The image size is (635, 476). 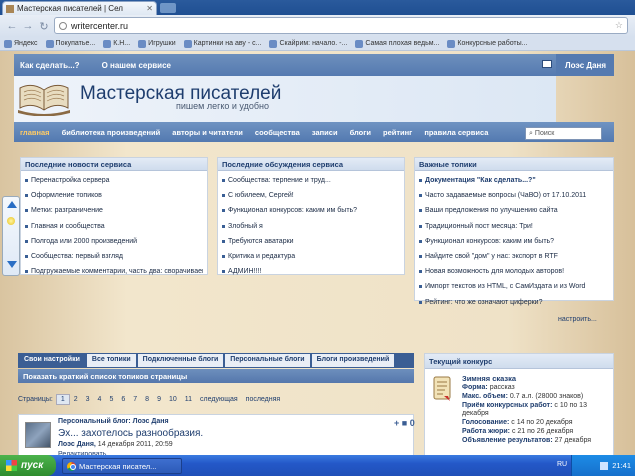 What do you see at coordinates (50, 65) in the screenshot?
I see `how-to-link: Как сделать...?` at bounding box center [50, 65].